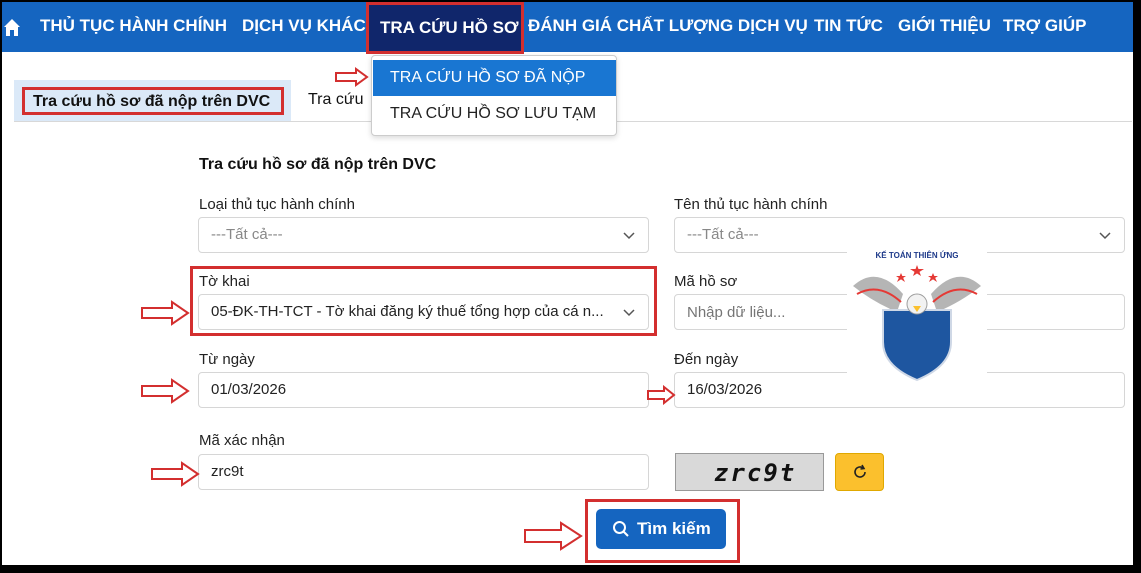 The image size is (1141, 573). Describe the element at coordinates (944, 26) in the screenshot. I see `nav-item-gioi-thieu: GIỚI THIỆU` at that location.